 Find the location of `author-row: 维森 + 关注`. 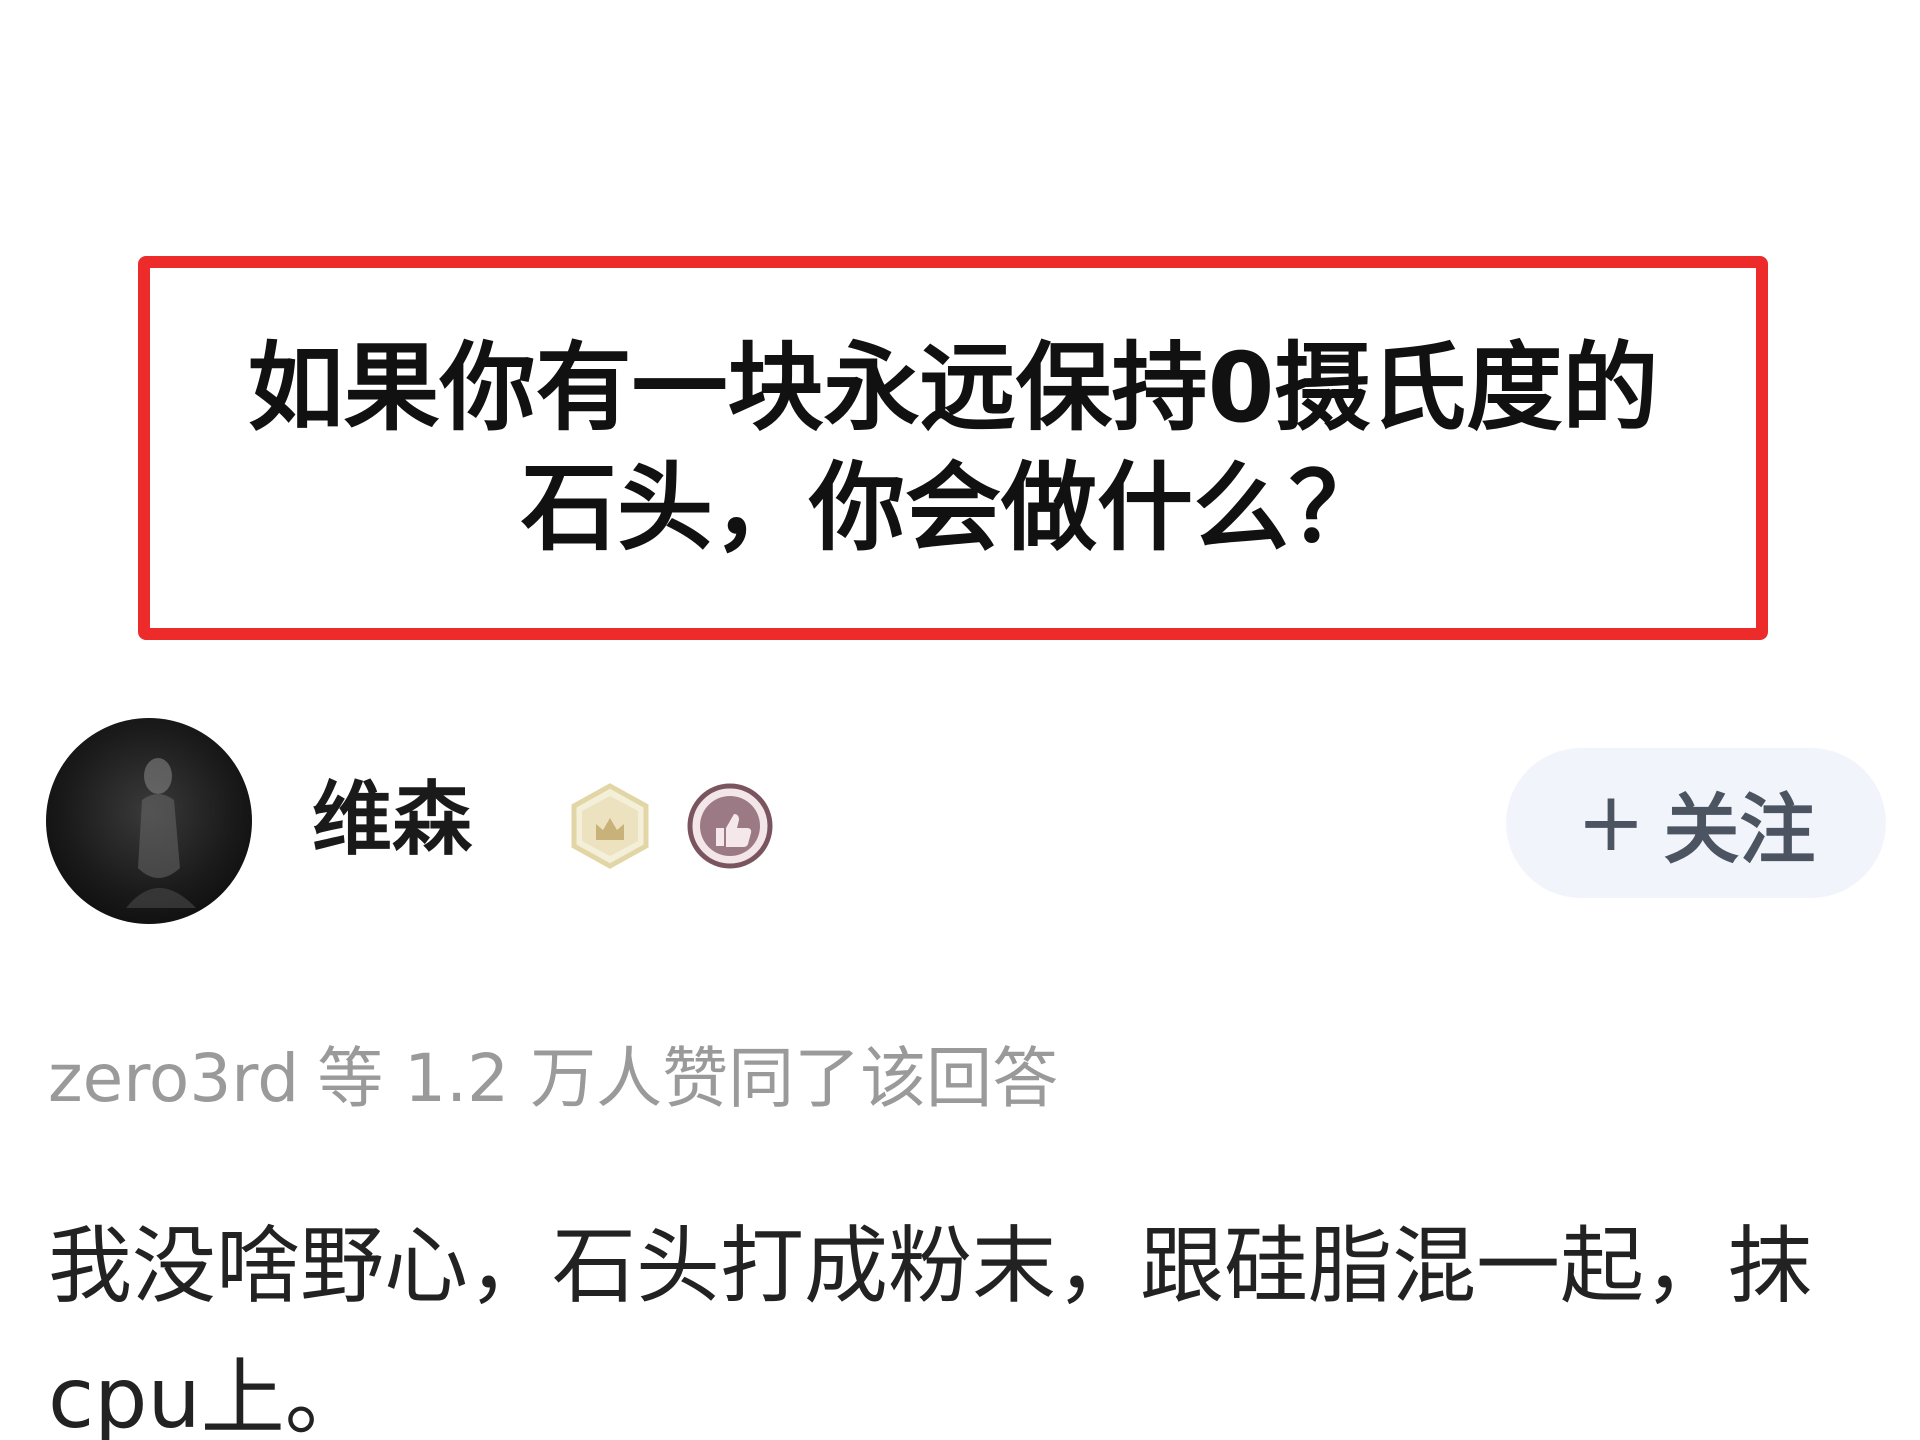

author-row: 维森 + 关注 is located at coordinates (966, 823).